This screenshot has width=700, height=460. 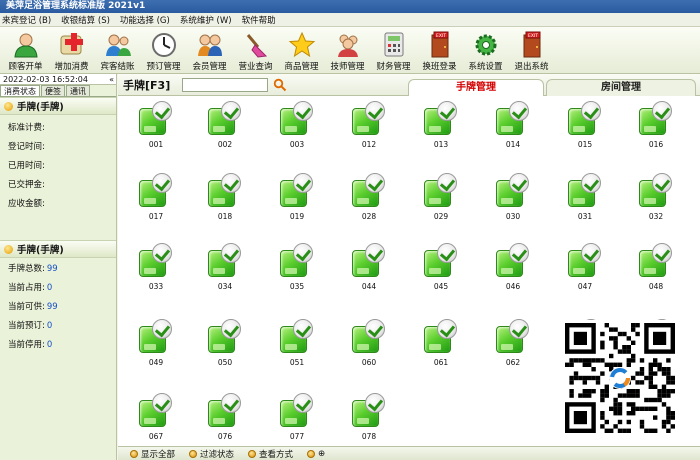 I want to click on elapsed-time-row: 已用时间:, so click(x=58, y=166).